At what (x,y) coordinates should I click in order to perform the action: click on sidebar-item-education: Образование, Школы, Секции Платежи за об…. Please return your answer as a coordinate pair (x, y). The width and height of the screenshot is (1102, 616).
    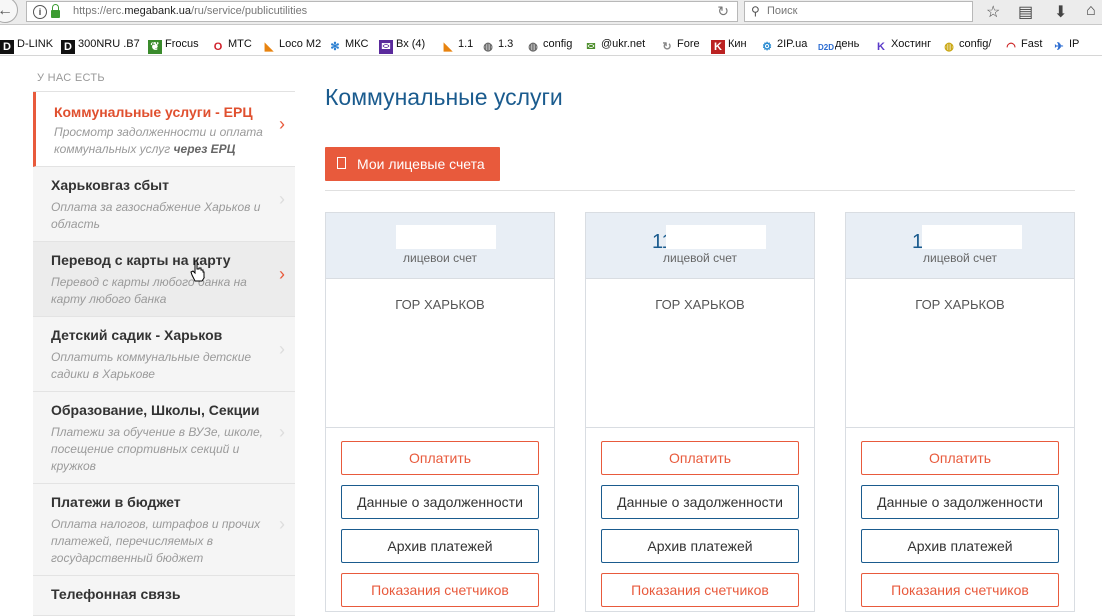
    Looking at the image, I should click on (164, 438).